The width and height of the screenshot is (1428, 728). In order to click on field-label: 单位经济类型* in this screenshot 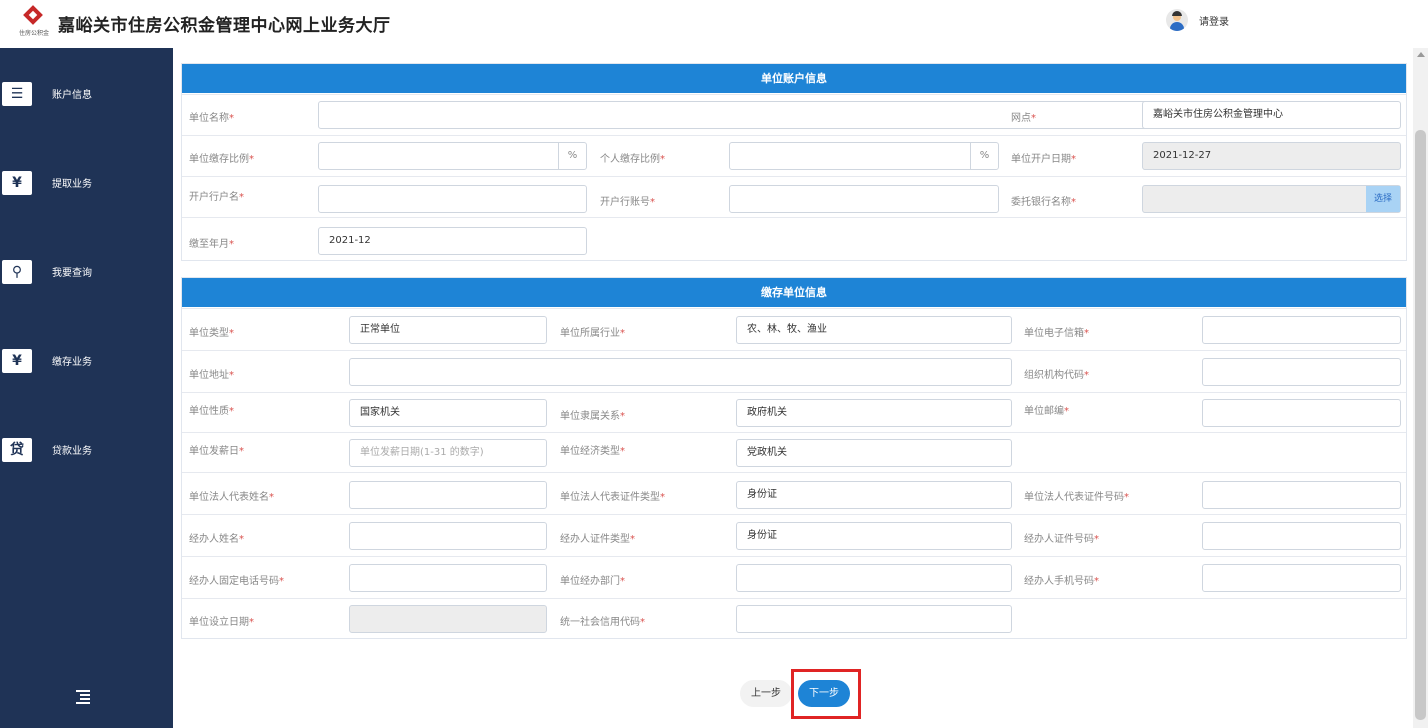, I will do `click(592, 451)`.